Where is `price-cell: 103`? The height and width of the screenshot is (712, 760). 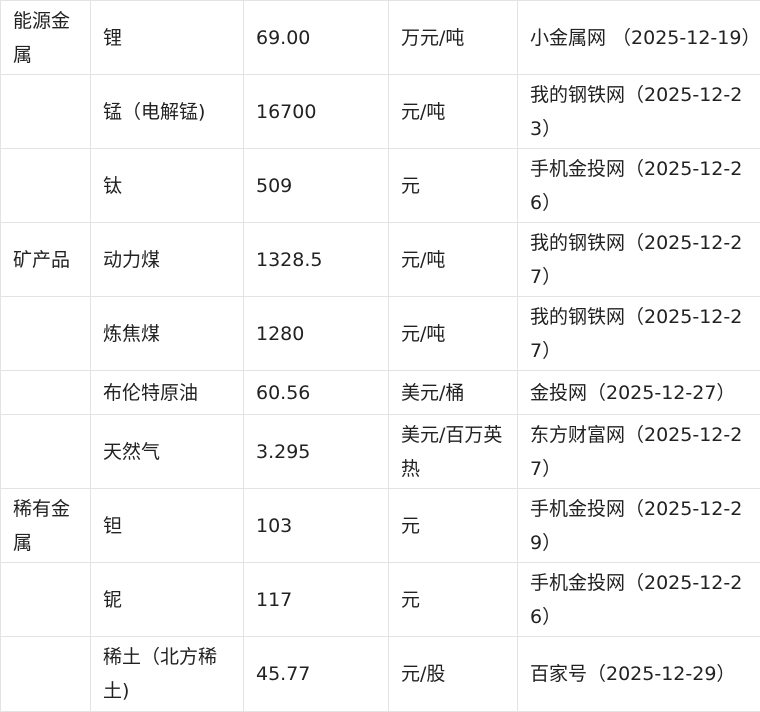
price-cell: 103 is located at coordinates (316, 526).